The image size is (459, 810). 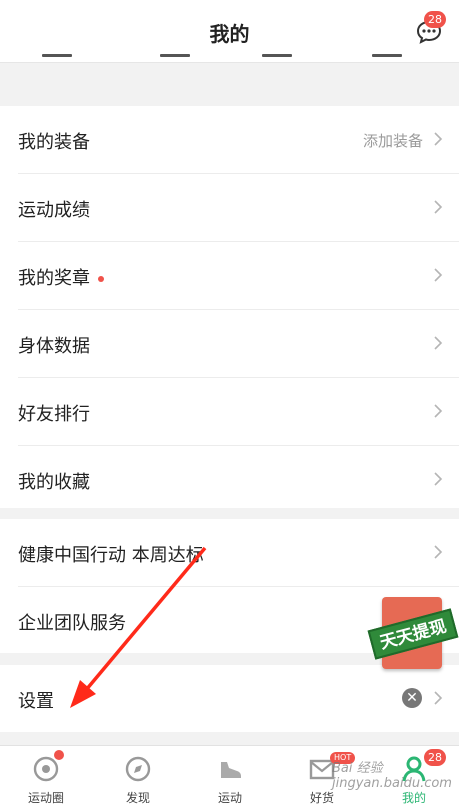 What do you see at coordinates (54, 278) in the screenshot?
I see `menu-row-label-text: 我的奖章` at bounding box center [54, 278].